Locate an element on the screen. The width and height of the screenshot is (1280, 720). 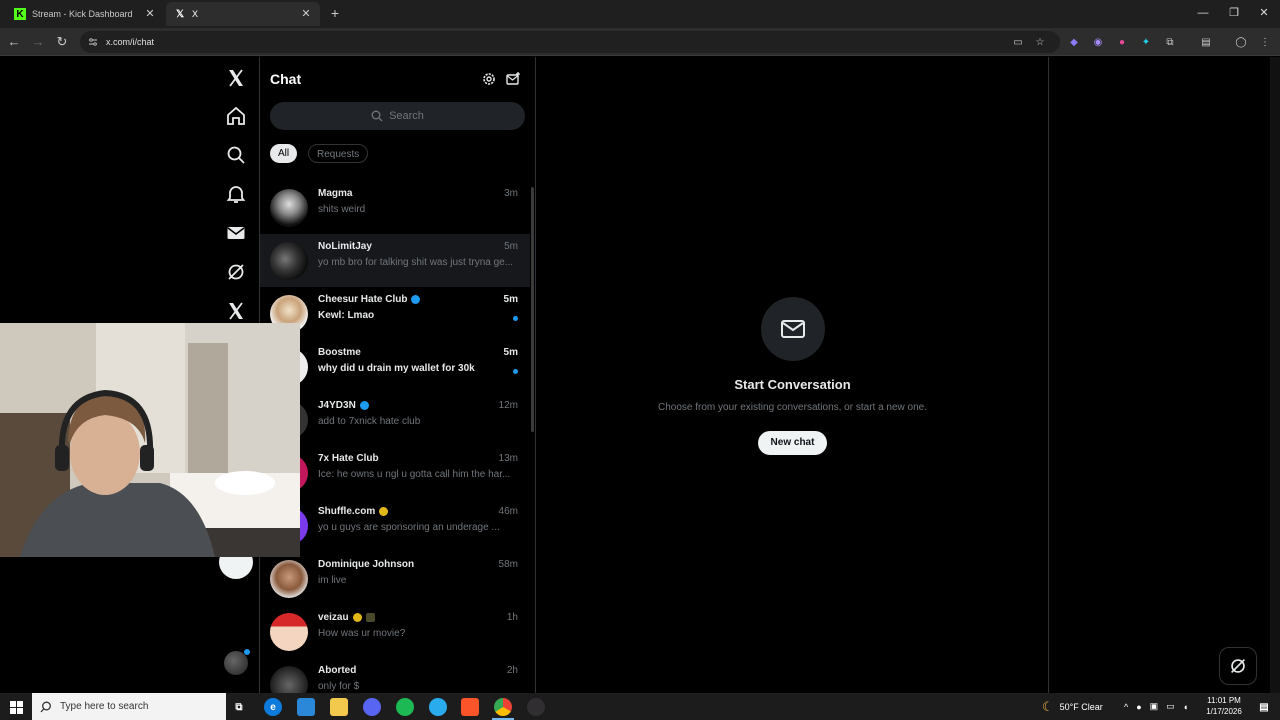
messages-mail-icon is located at coordinates (236, 233).